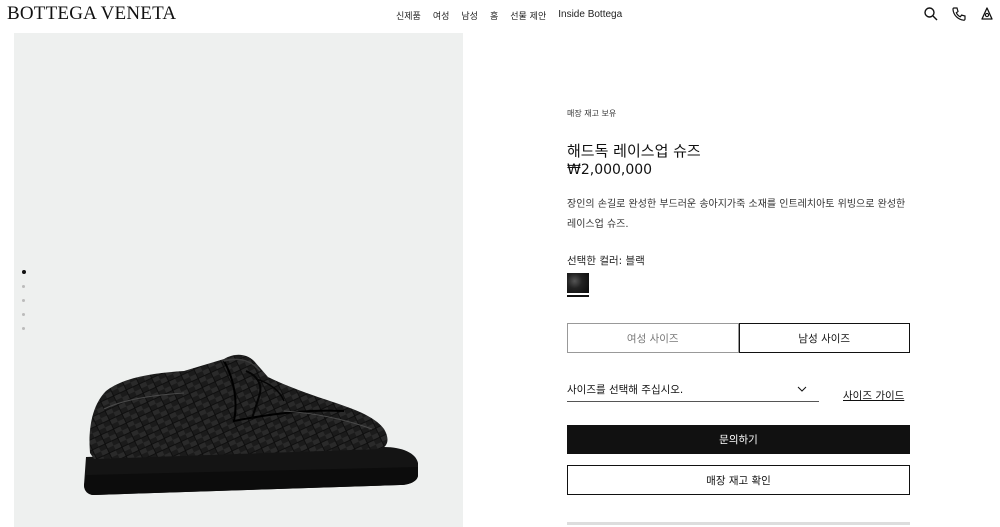 The width and height of the screenshot is (1000, 527). I want to click on check-store-stock-button: 매장 재고 확인, so click(738, 480).